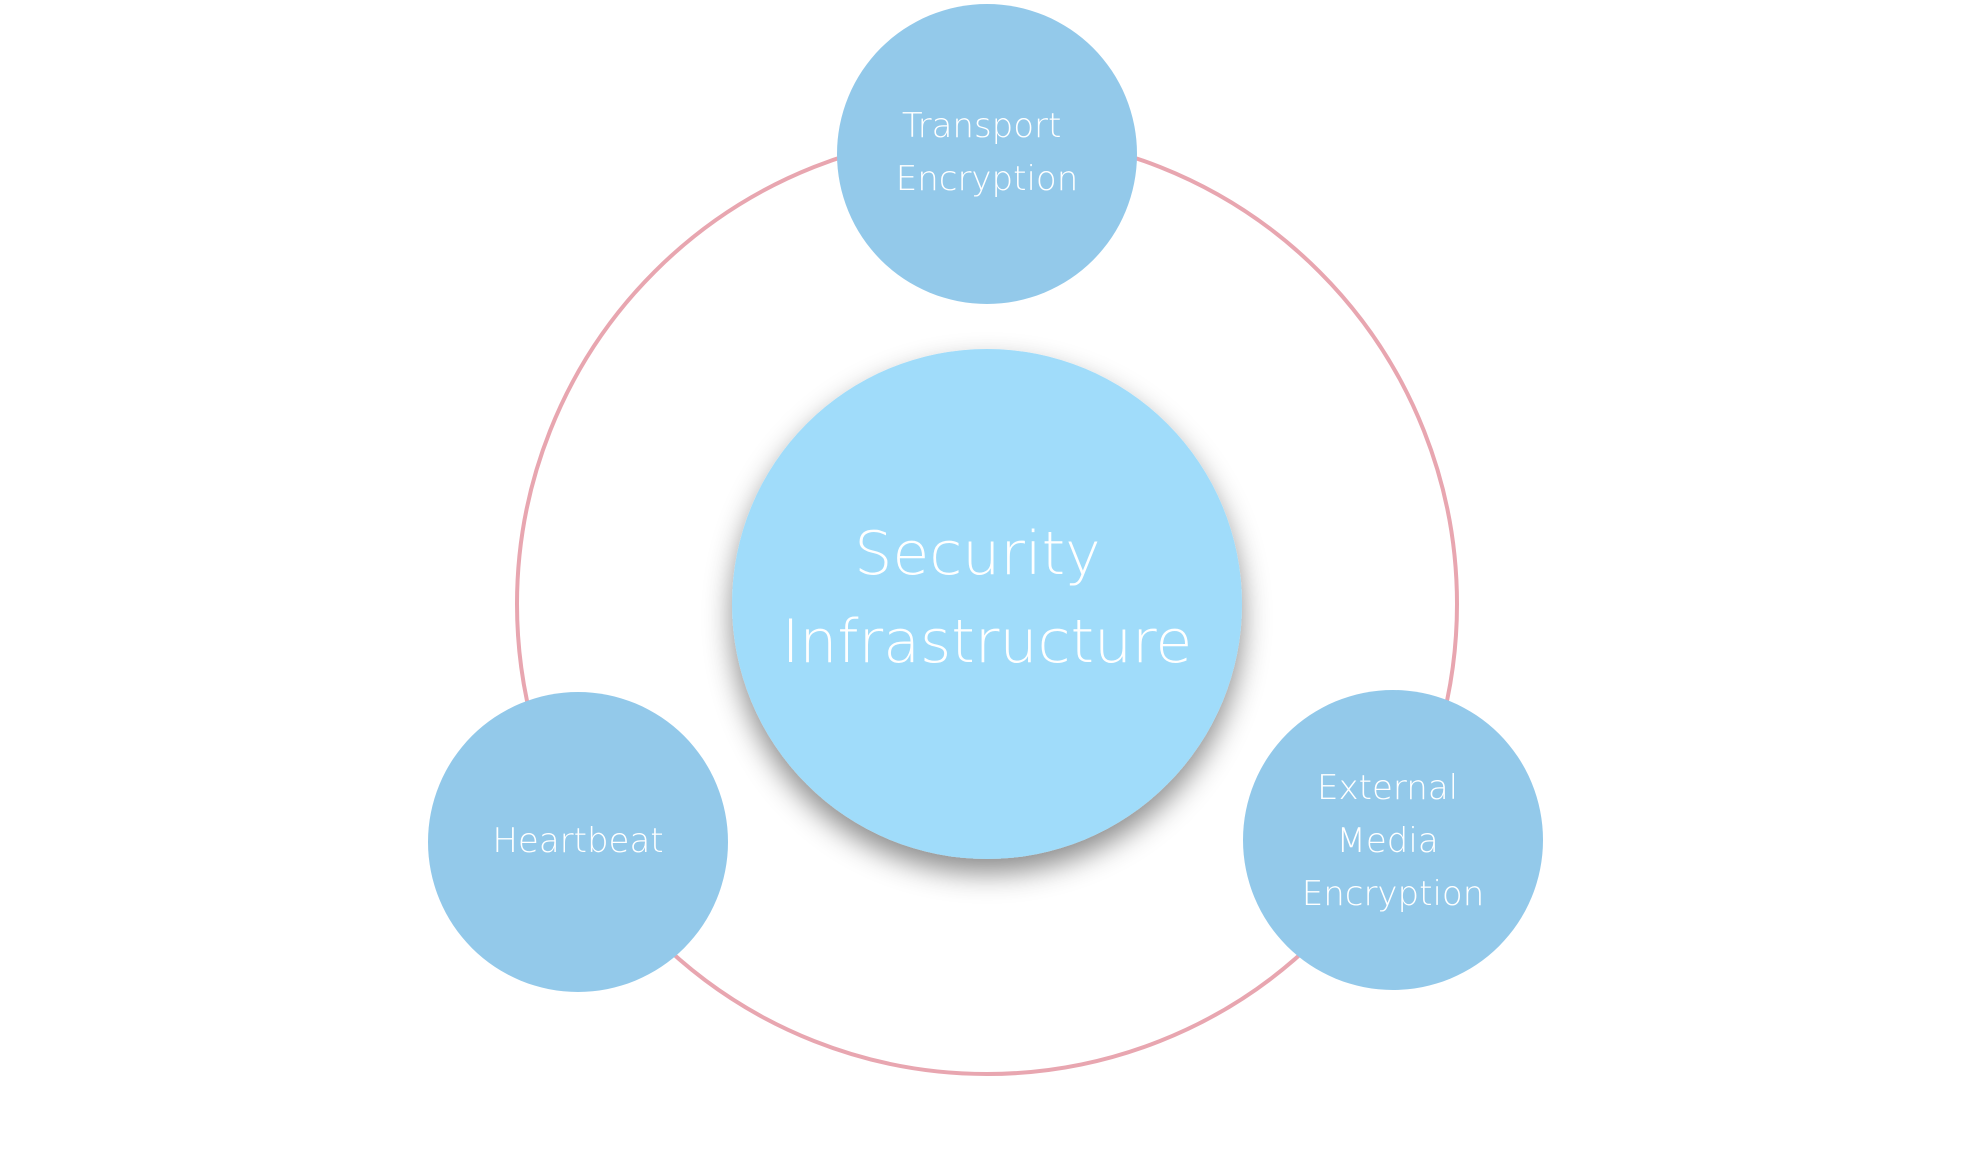 The width and height of the screenshot is (1971, 1149). Describe the element at coordinates (982, 126) in the screenshot. I see `label-line: Transport` at that location.